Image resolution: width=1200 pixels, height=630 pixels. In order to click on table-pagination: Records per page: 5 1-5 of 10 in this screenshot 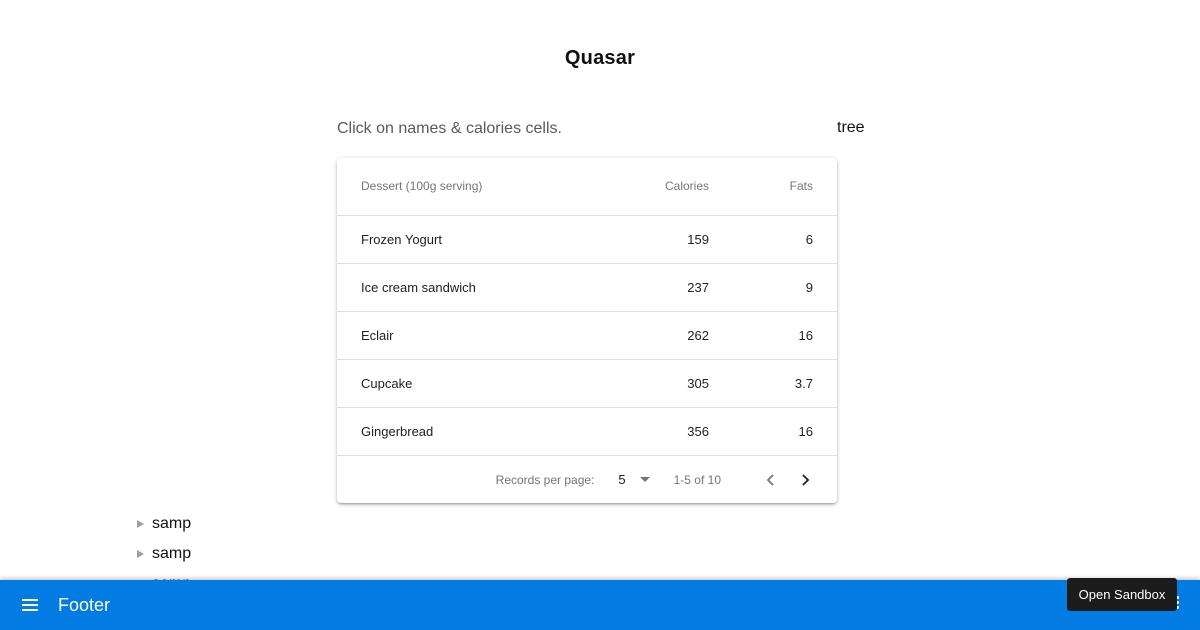, I will do `click(587, 480)`.